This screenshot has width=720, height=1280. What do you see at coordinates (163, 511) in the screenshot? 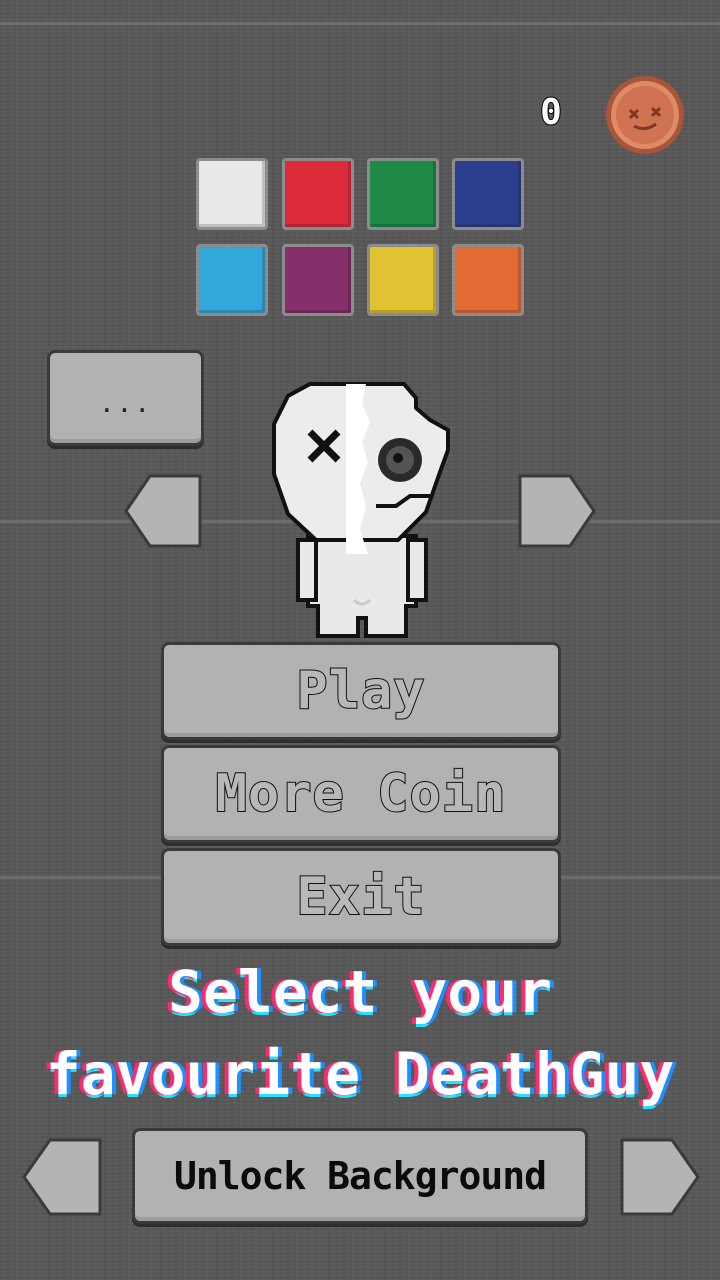
I see `arrow-left-icon` at bounding box center [163, 511].